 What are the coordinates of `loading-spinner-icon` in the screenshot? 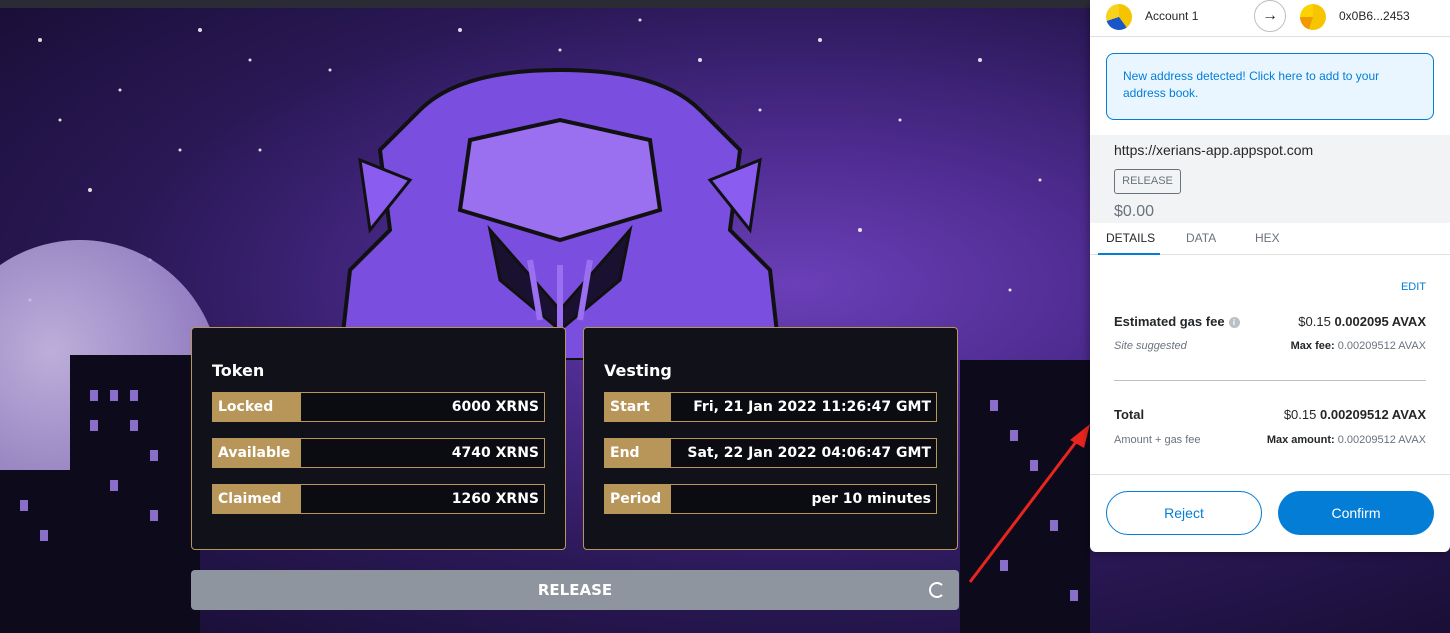 It's located at (937, 590).